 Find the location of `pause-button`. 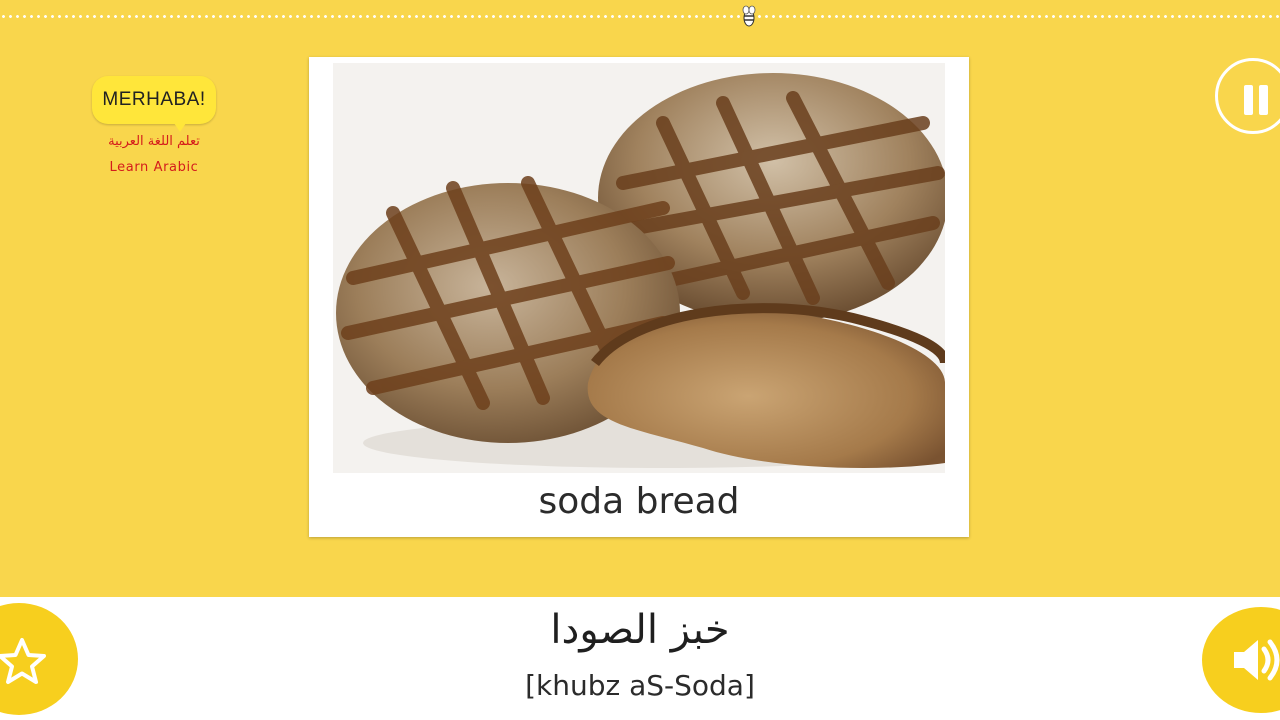

pause-button is located at coordinates (1247, 96).